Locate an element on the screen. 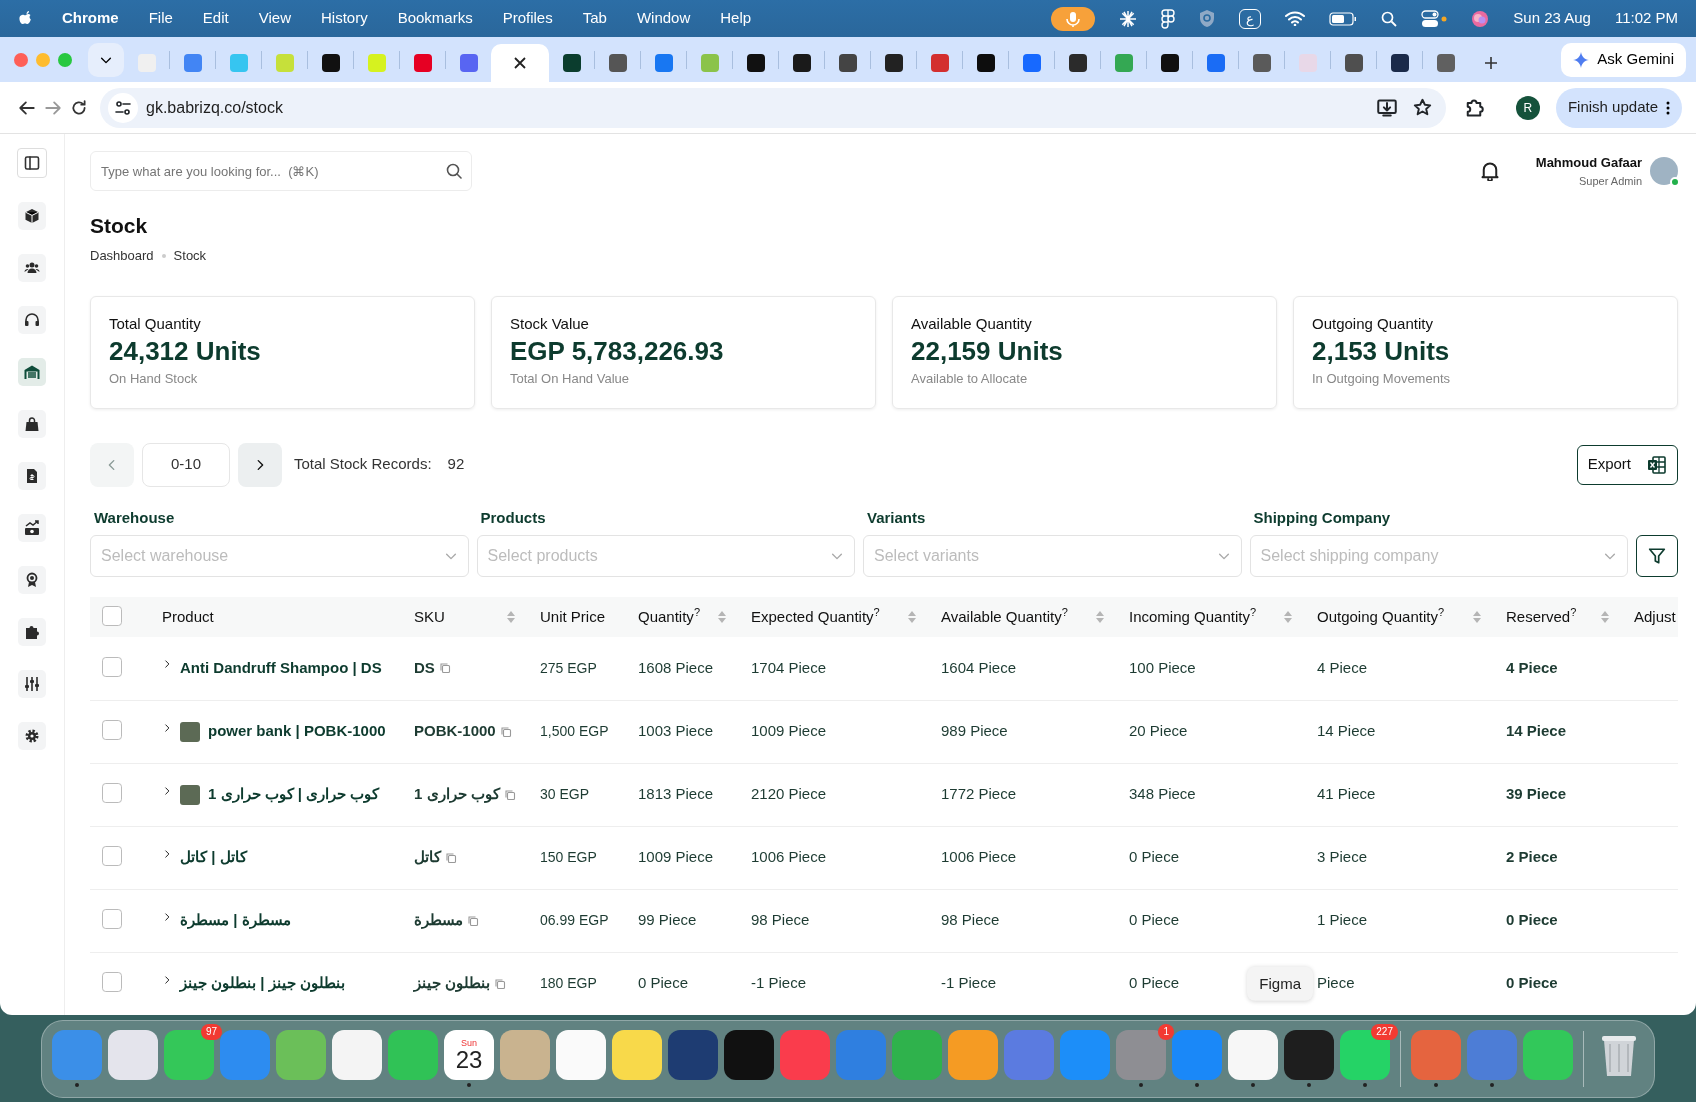 The height and width of the screenshot is (1102, 1696). stat-caption: In Outgoing Movements is located at coordinates (1382, 379).